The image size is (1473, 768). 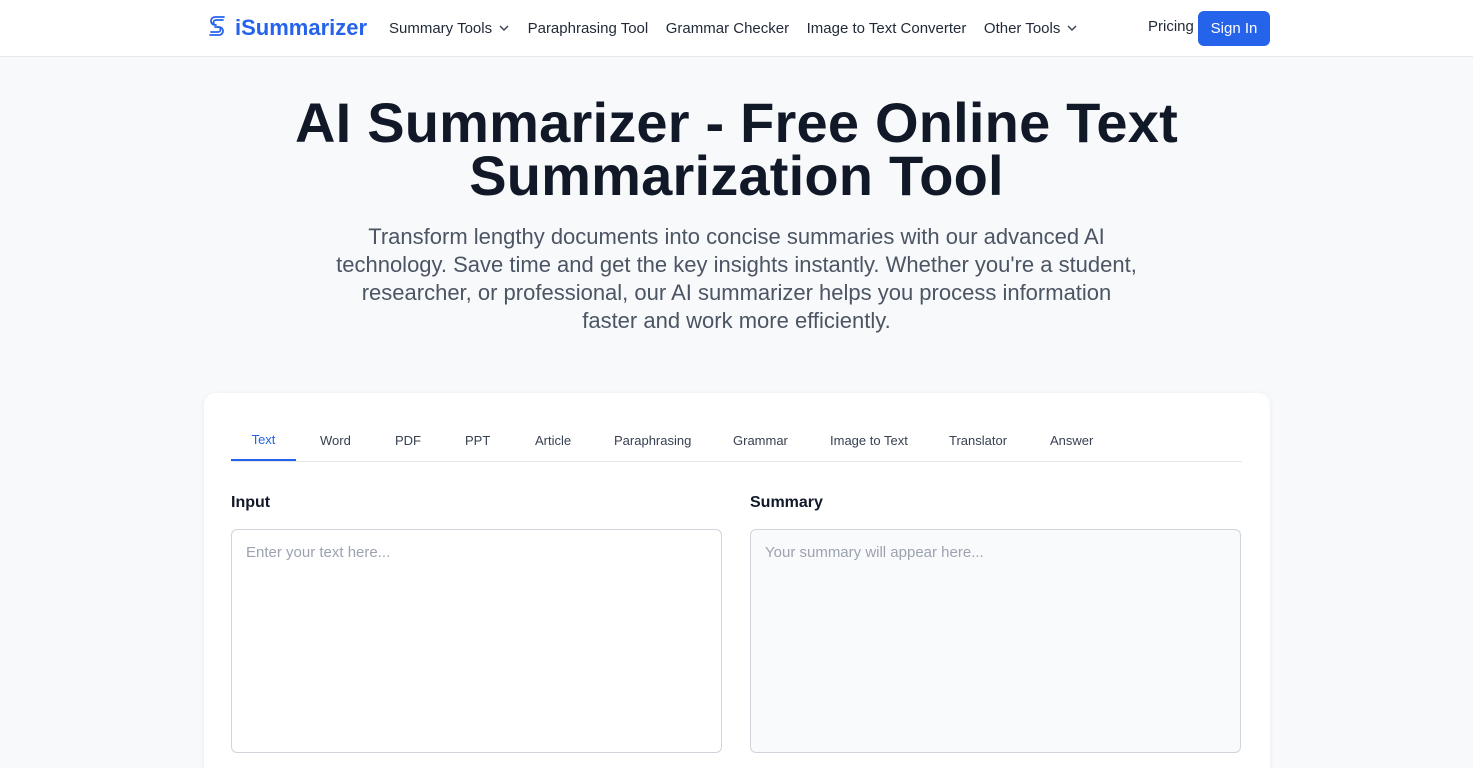 What do you see at coordinates (736, 175) in the screenshot?
I see `page-title-line-2: Summarization Tool` at bounding box center [736, 175].